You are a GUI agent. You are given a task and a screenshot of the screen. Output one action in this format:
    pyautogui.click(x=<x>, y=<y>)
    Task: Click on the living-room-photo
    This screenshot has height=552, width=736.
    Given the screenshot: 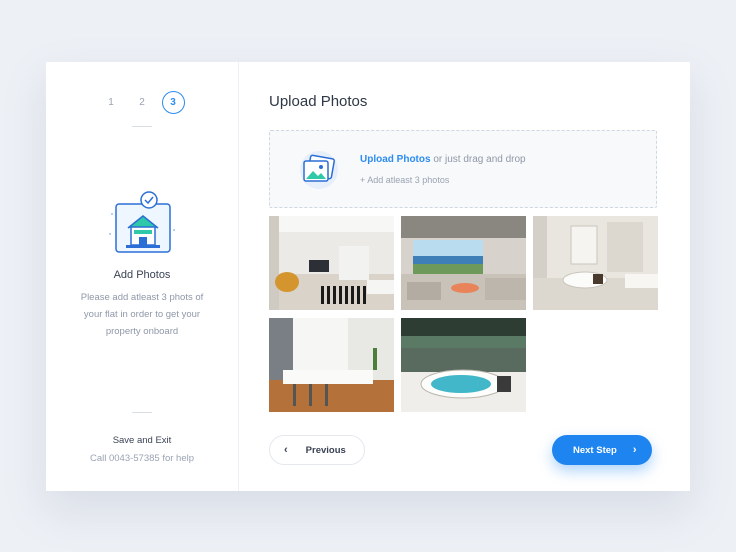 What is the action you would take?
    pyautogui.click(x=331, y=263)
    